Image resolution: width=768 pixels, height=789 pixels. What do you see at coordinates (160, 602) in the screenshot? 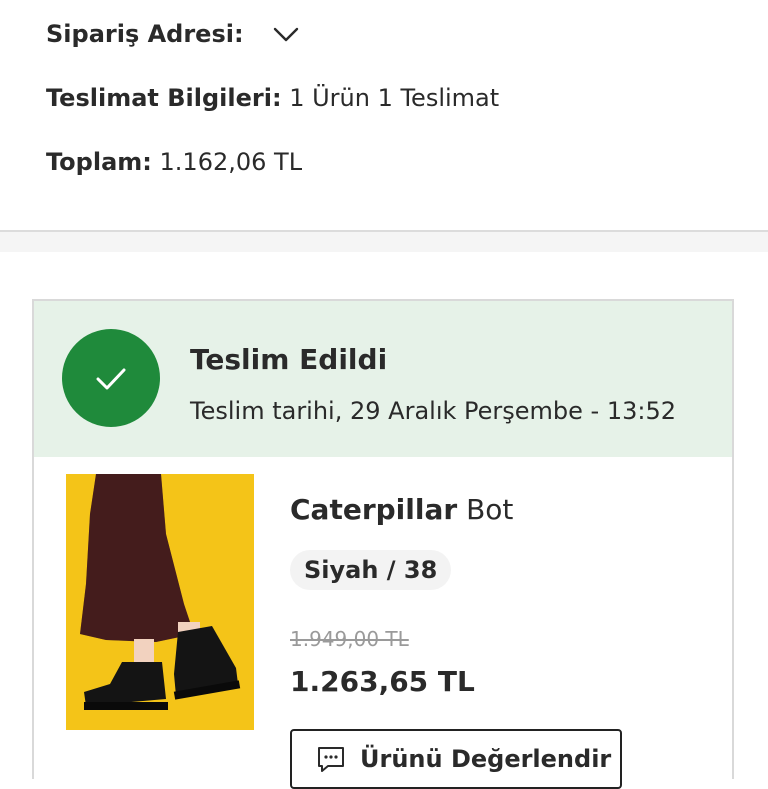
I see `product-image` at bounding box center [160, 602].